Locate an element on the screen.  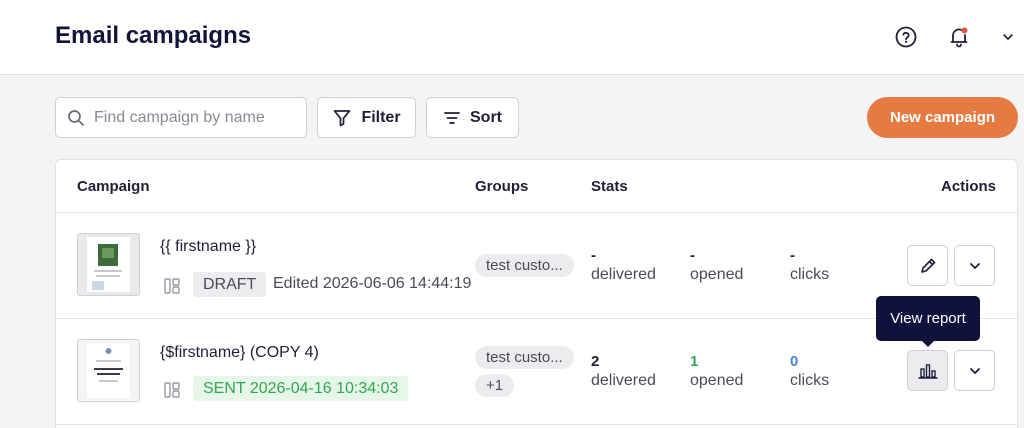
status-badge: SENT 2026-04-16 10:34:03 is located at coordinates (301, 388).